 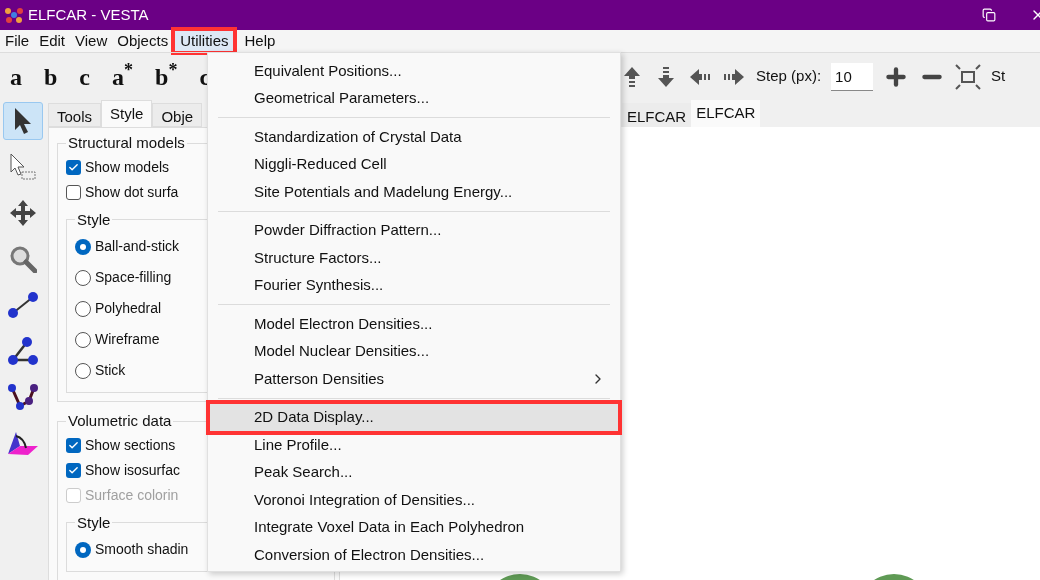 I want to click on app-logo-icon, so click(x=14, y=15).